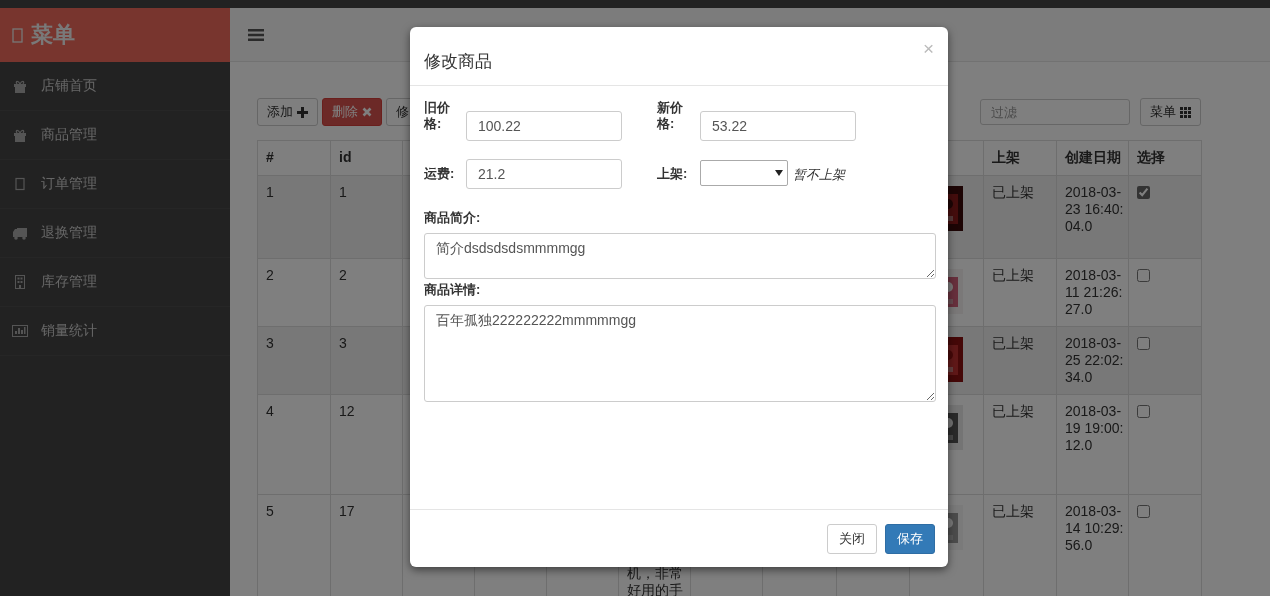 Image resolution: width=1270 pixels, height=596 pixels. What do you see at coordinates (452, 290) in the screenshot?
I see `form-label: 商品详情:` at bounding box center [452, 290].